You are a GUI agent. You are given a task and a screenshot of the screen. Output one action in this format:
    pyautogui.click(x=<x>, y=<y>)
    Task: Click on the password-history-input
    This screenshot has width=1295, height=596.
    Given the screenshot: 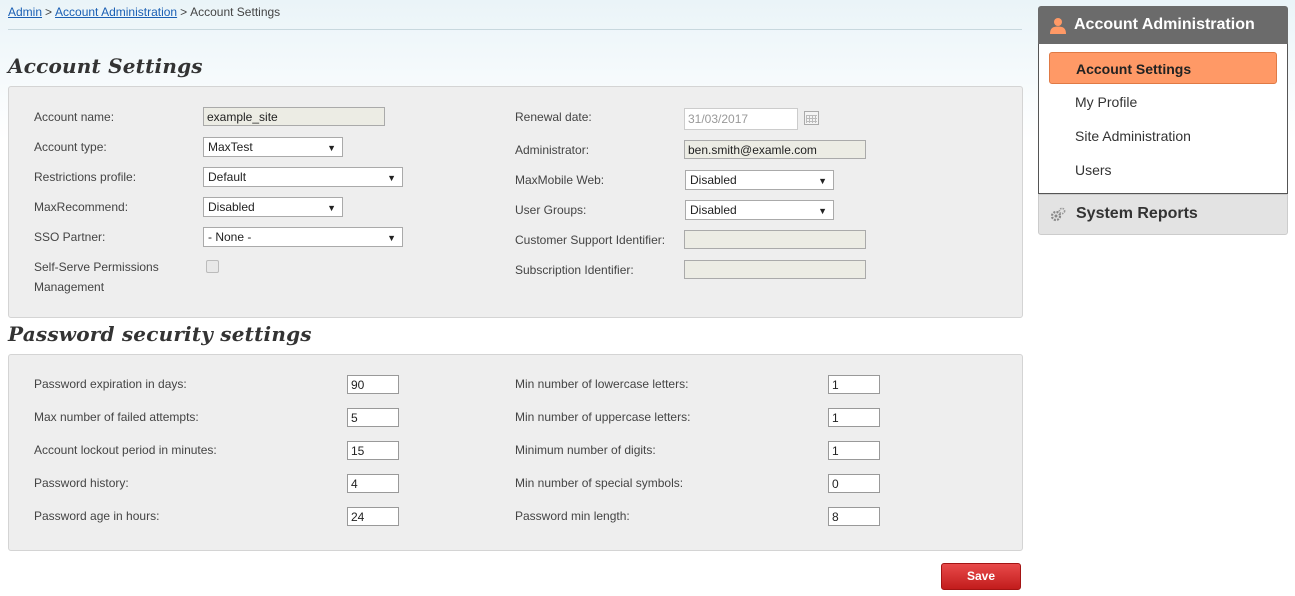 What is the action you would take?
    pyautogui.click(x=373, y=483)
    